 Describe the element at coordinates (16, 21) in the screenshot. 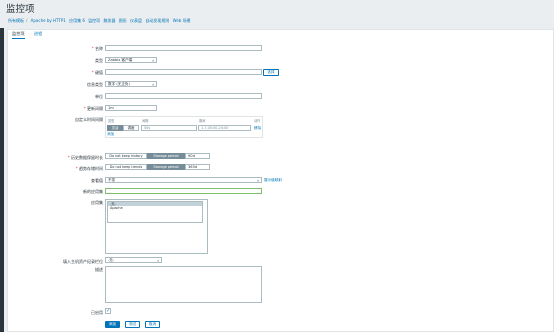

I see `breadcrumb-all-templates: 所有模板` at that location.